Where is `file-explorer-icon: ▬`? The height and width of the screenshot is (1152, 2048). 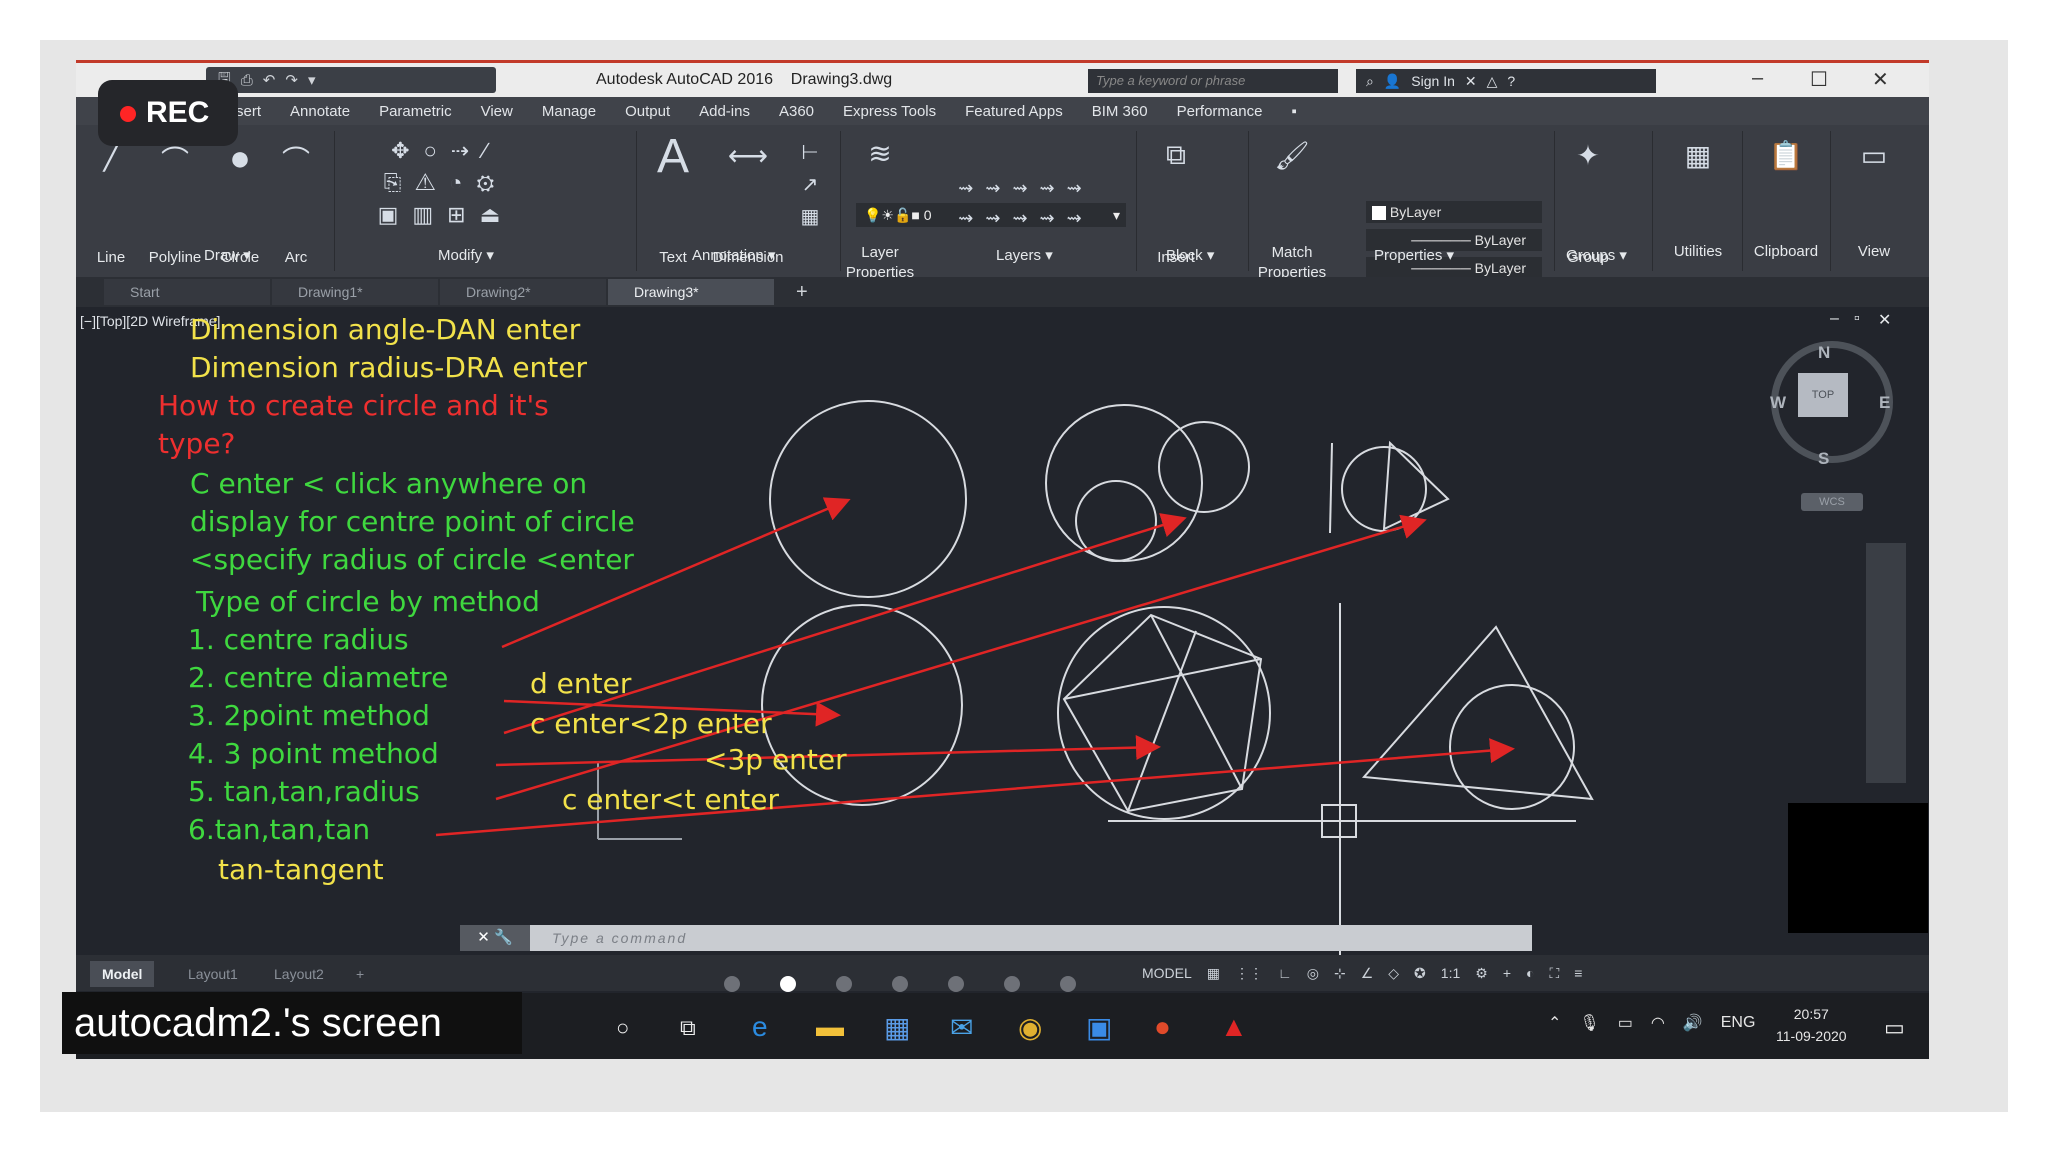
file-explorer-icon: ▬ is located at coordinates (830, 1027).